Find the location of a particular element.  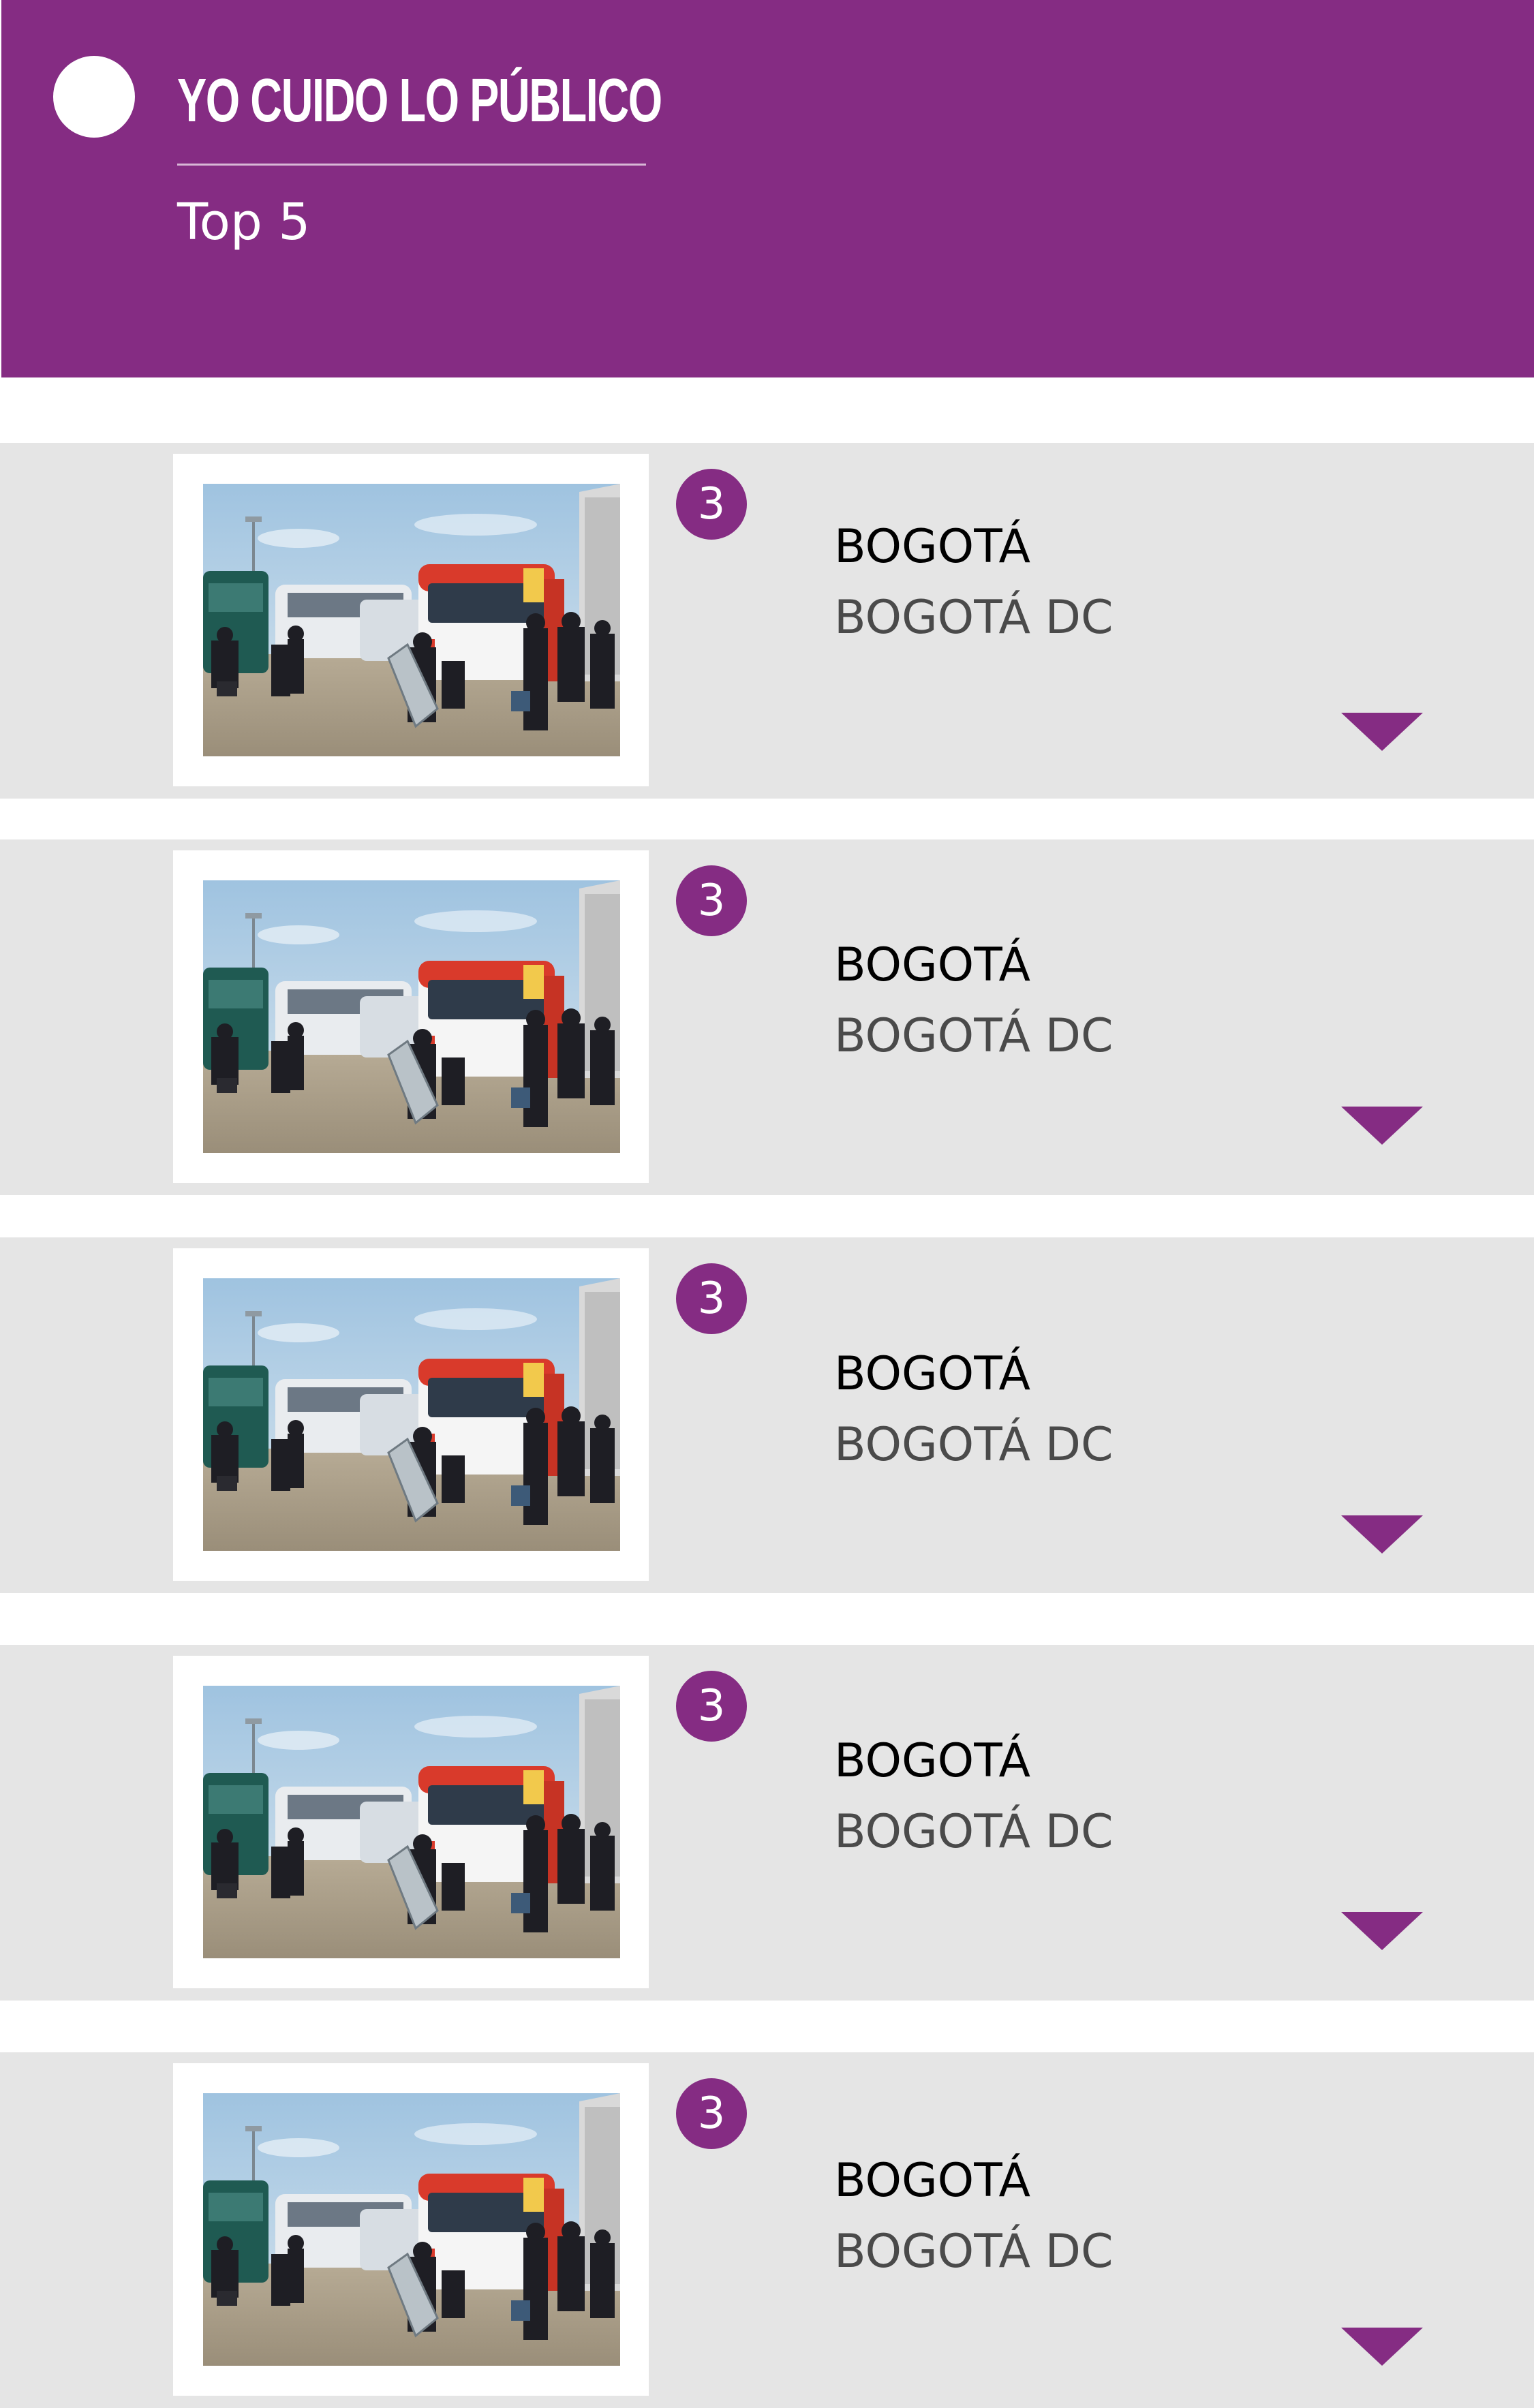

title-divider is located at coordinates (411, 165).